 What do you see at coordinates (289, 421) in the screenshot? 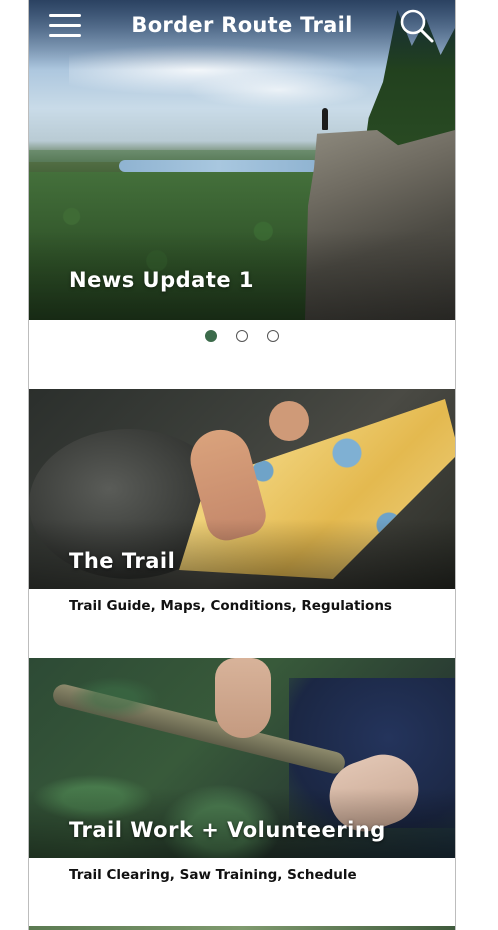
I see `holding-hand` at bounding box center [289, 421].